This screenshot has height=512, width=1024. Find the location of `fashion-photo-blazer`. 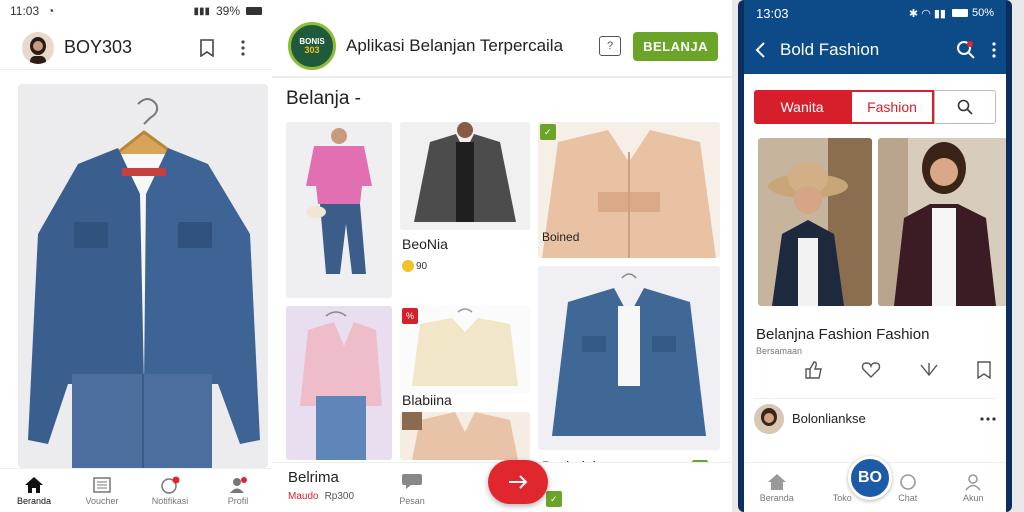

fashion-photo-blazer is located at coordinates (942, 222).